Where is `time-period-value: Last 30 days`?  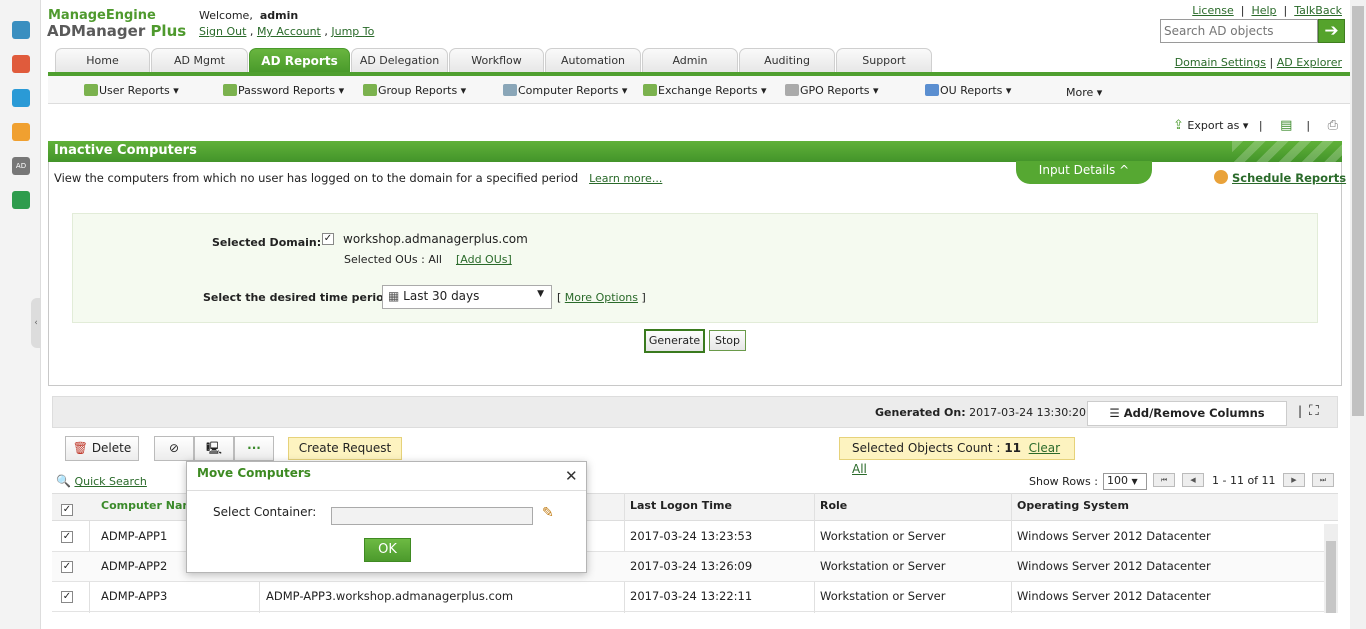 time-period-value: Last 30 days is located at coordinates (441, 296).